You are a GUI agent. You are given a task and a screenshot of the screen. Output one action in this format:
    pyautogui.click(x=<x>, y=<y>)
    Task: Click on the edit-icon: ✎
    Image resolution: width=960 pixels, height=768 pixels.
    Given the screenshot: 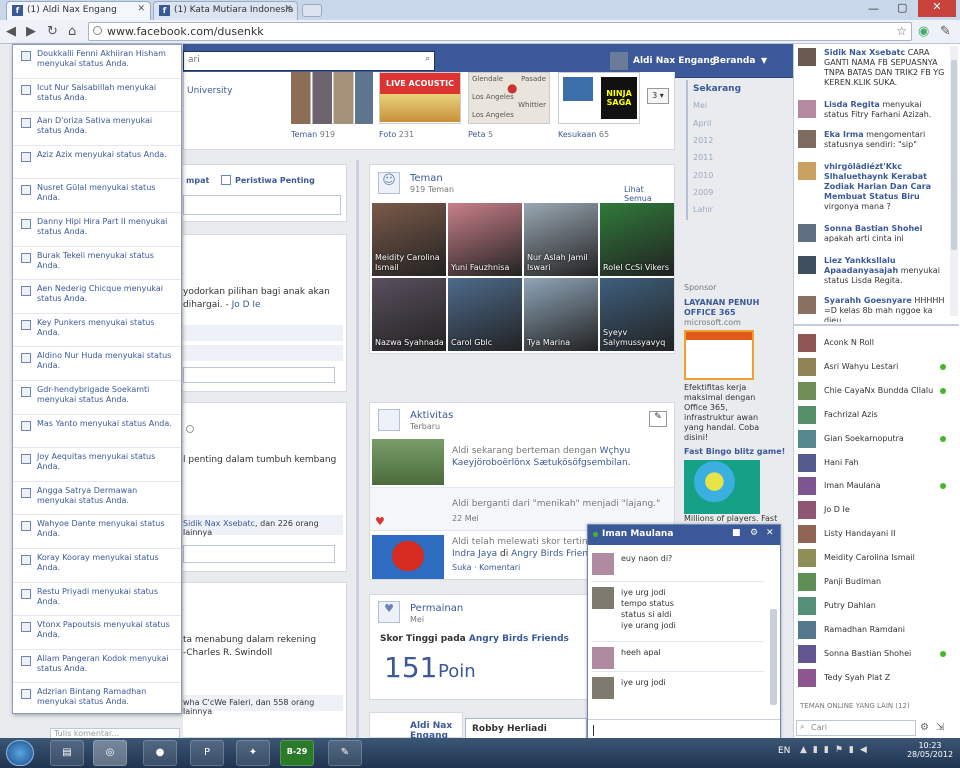 What is the action you would take?
    pyautogui.click(x=658, y=419)
    